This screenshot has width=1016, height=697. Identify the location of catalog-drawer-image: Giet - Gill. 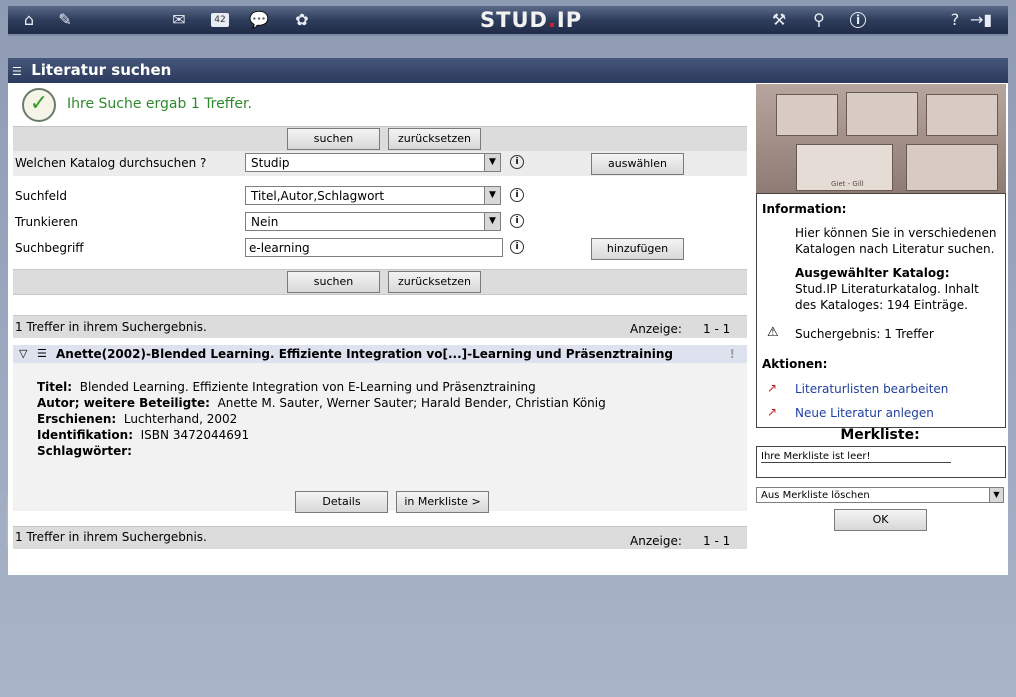
(881, 138).